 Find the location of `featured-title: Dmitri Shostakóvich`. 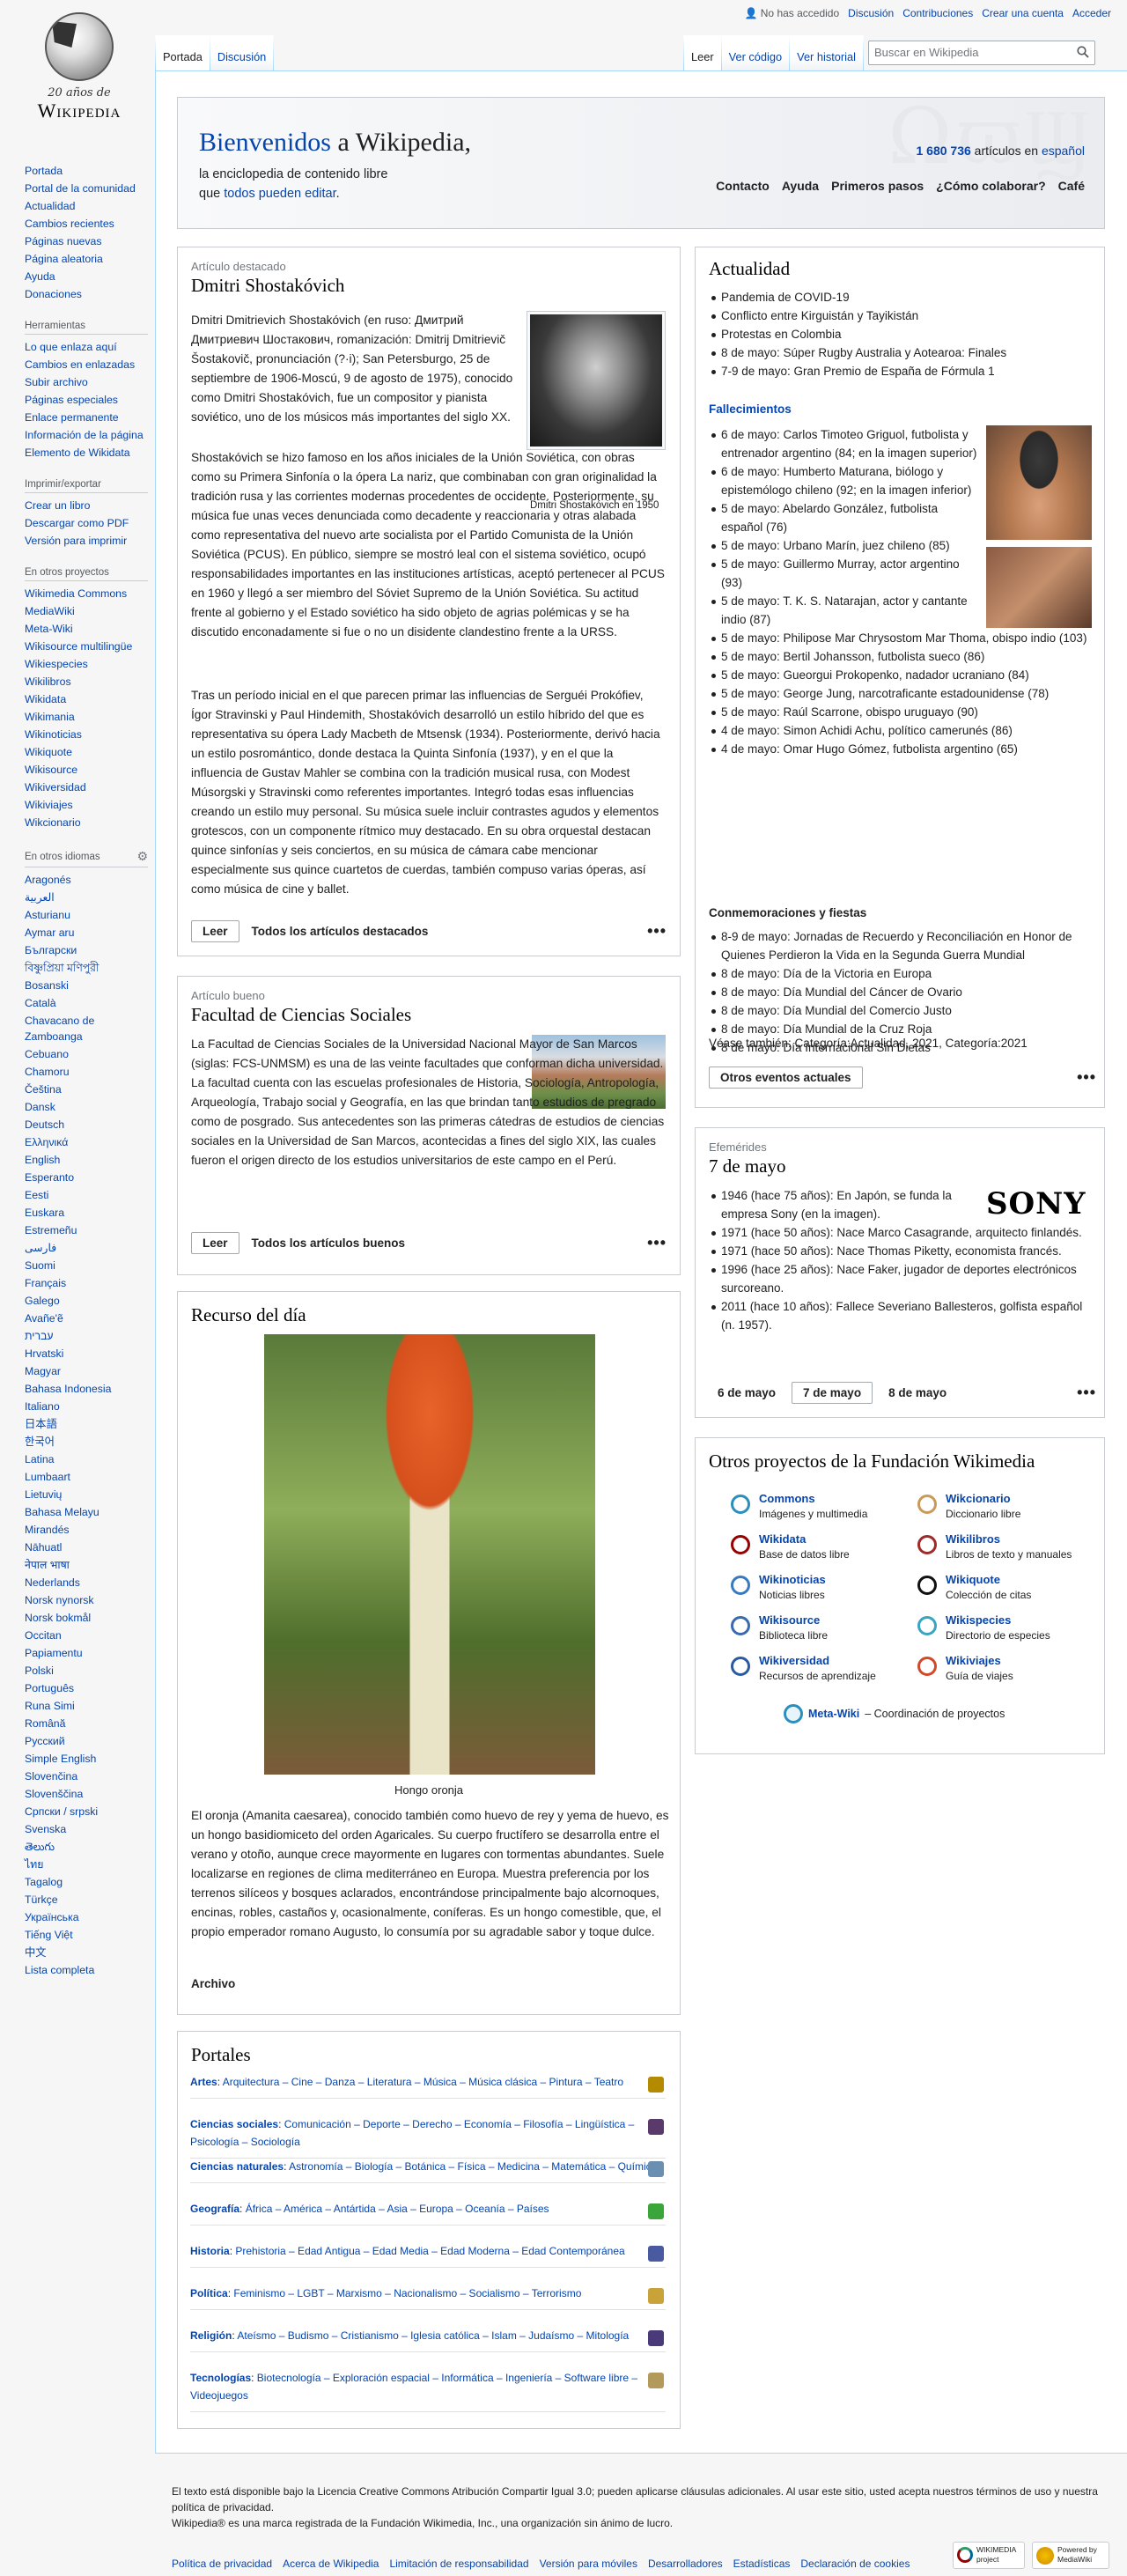

featured-title: Dmitri Shostakóvich is located at coordinates (431, 286).